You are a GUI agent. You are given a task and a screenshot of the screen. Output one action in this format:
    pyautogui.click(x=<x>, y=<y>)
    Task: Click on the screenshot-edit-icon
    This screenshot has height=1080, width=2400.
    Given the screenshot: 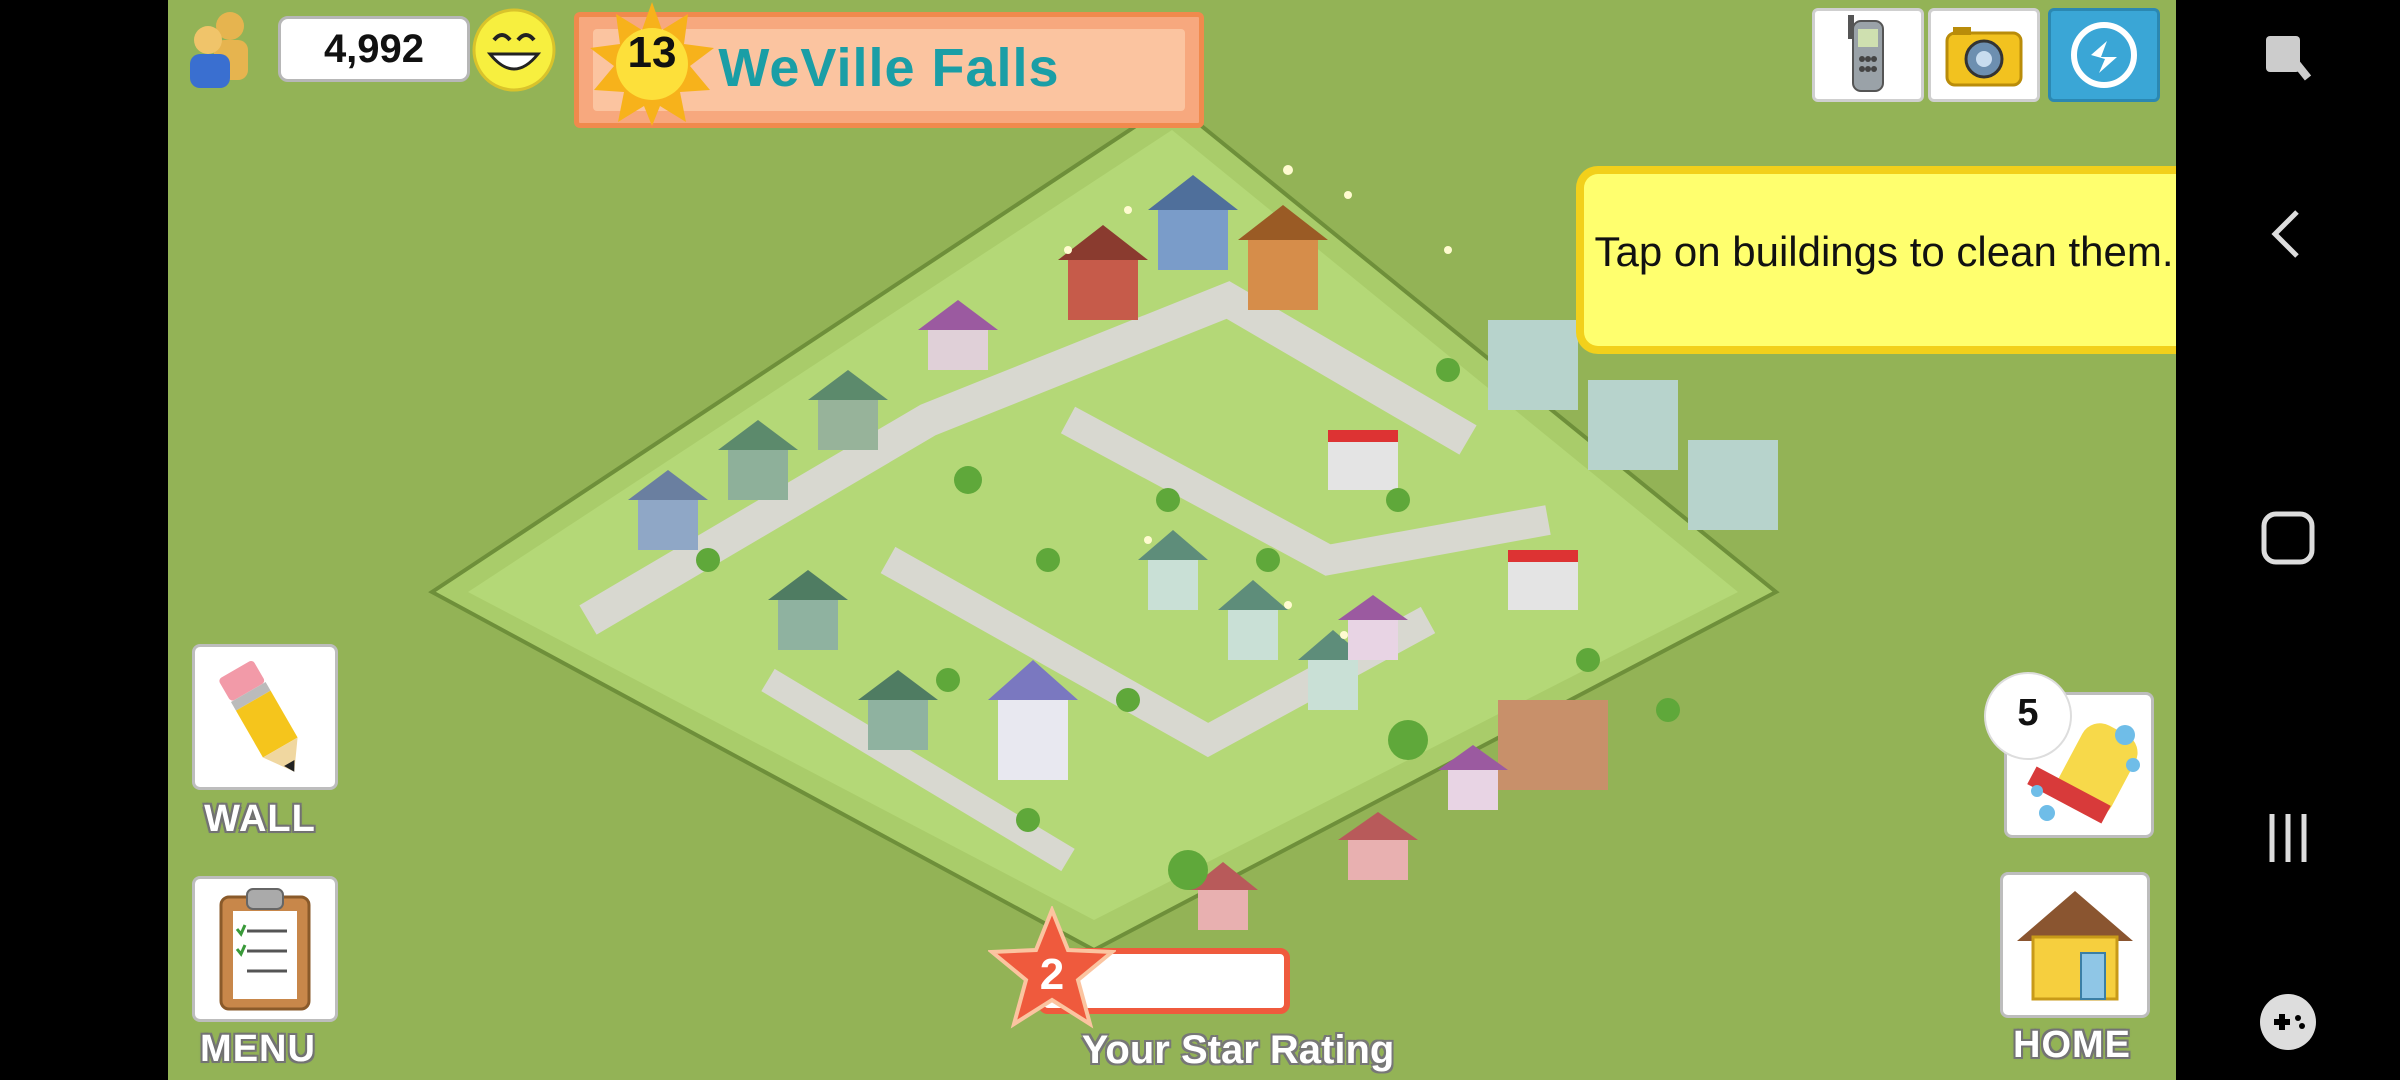 What is the action you would take?
    pyautogui.click(x=2289, y=58)
    